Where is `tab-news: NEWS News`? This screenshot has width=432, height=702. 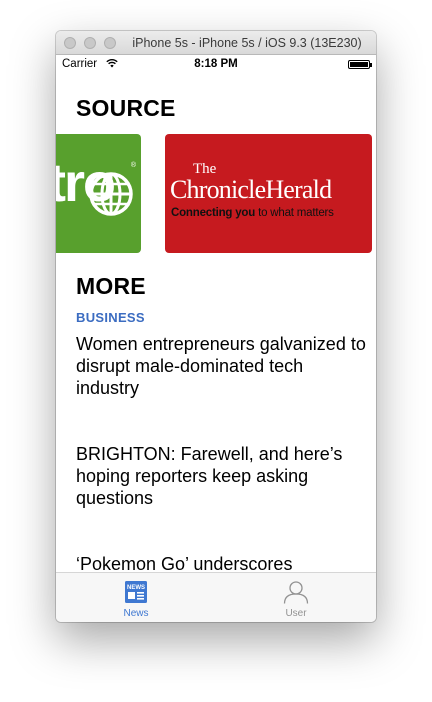 tab-news: NEWS News is located at coordinates (136, 597).